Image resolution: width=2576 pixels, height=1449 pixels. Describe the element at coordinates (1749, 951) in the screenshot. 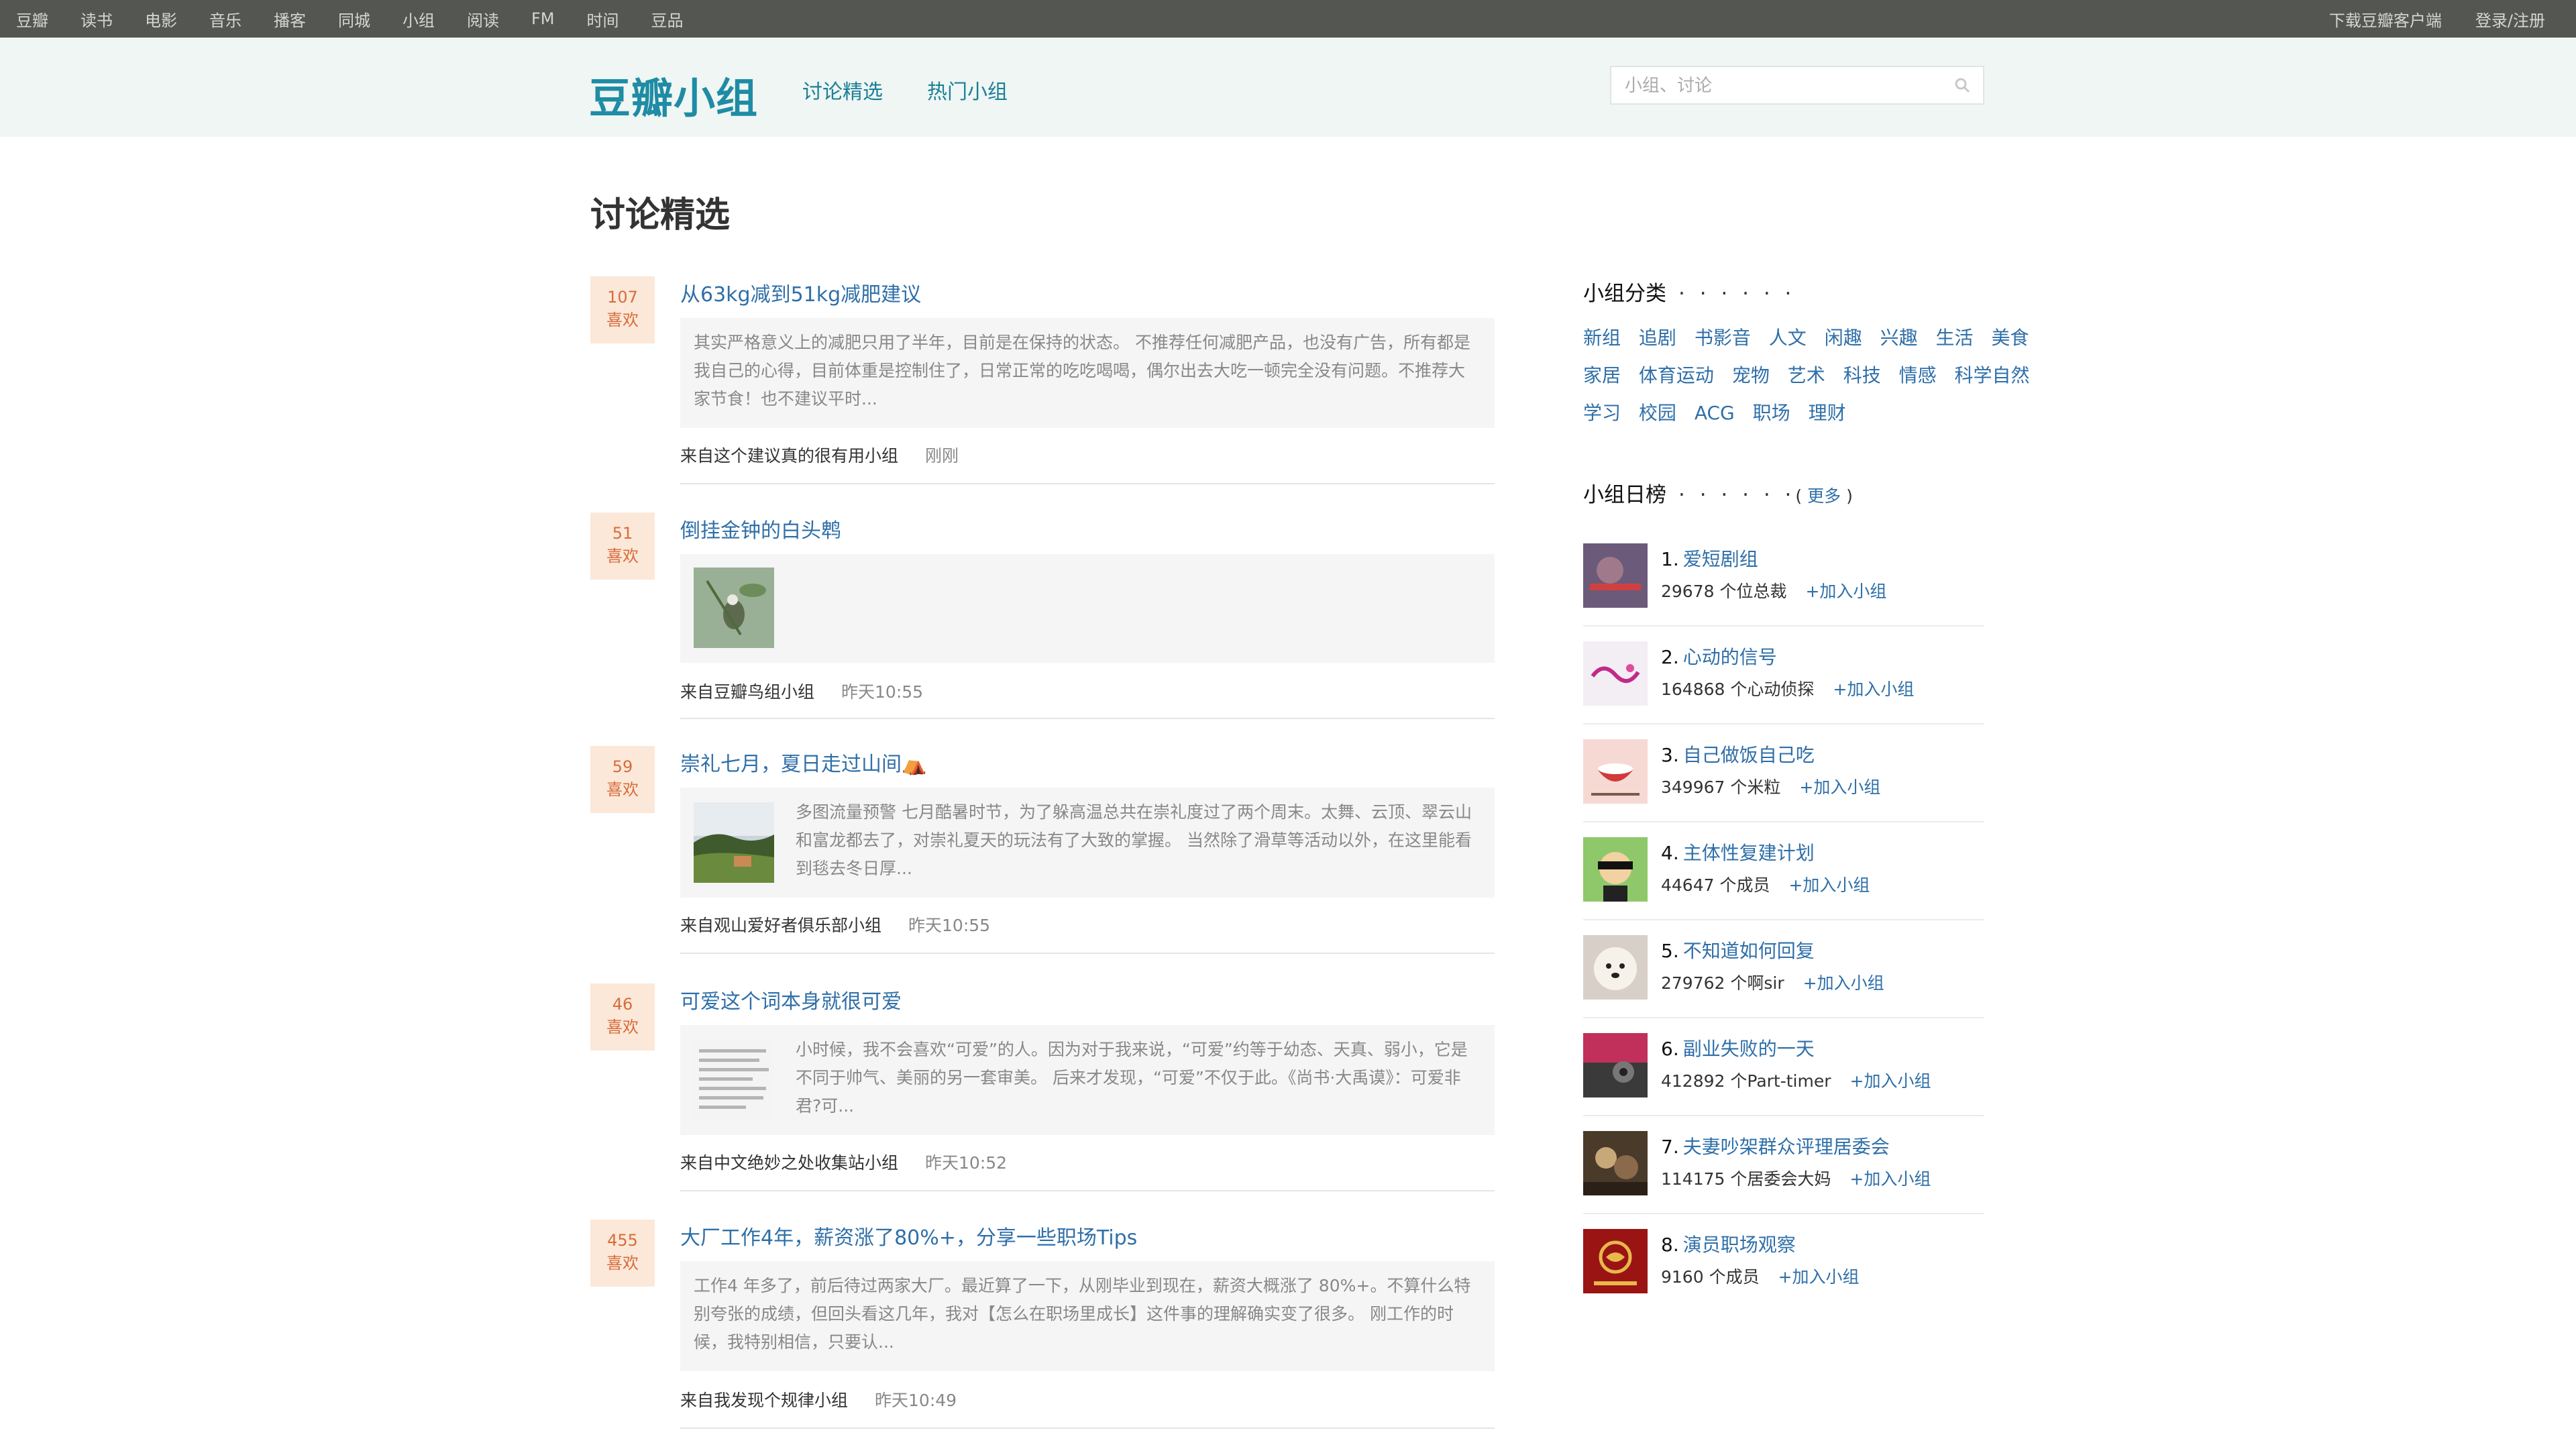

I see `group-name-link: 不知道如何回复` at that location.